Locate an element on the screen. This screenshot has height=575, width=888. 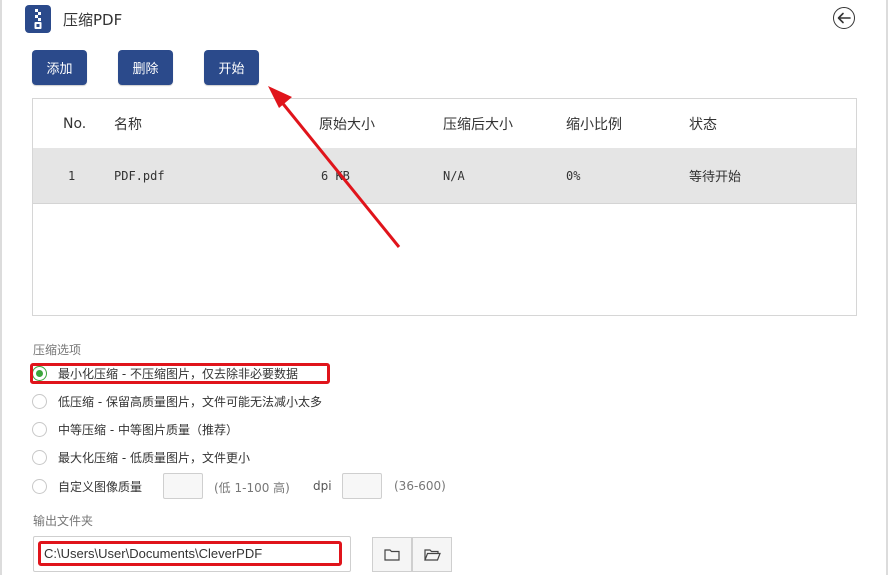
table-row: 1 PDF.pdf 6 KB N/A 0% 等待开始 is located at coordinates (444, 176).